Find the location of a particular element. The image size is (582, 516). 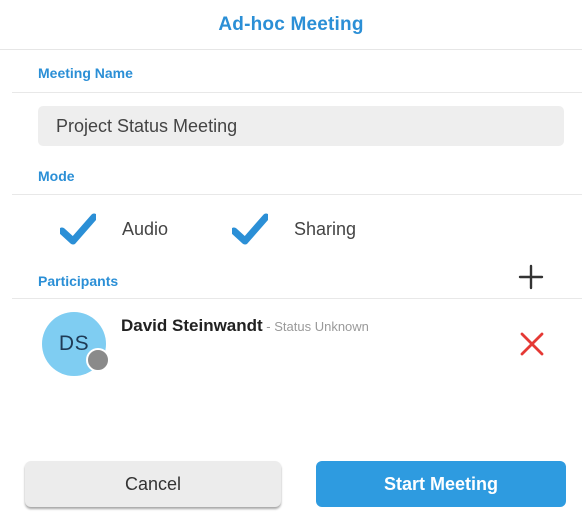

cancel-button: Cancel is located at coordinates (153, 484).